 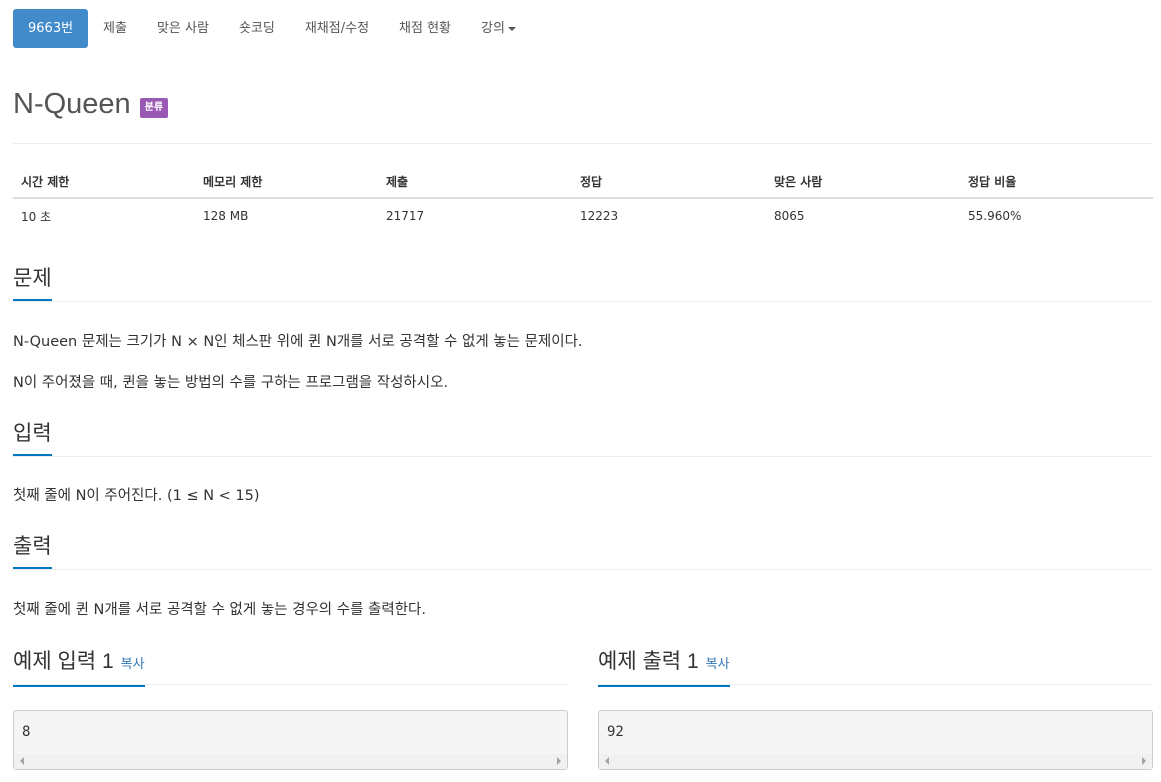 What do you see at coordinates (718, 663) in the screenshot?
I see `sample-output-copy-button: 복사` at bounding box center [718, 663].